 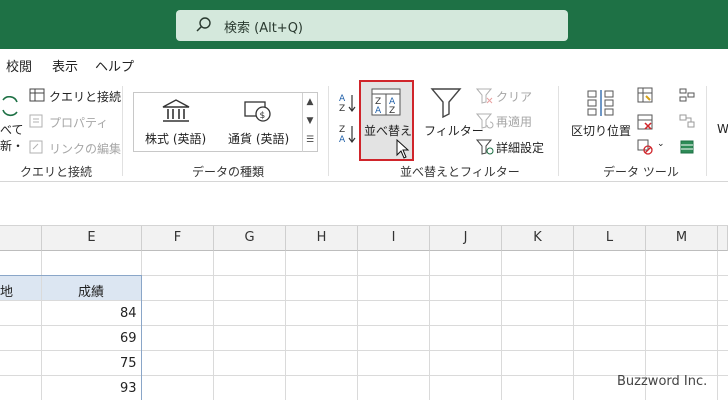 I want to click on column-header-g: G, so click(x=250, y=238).